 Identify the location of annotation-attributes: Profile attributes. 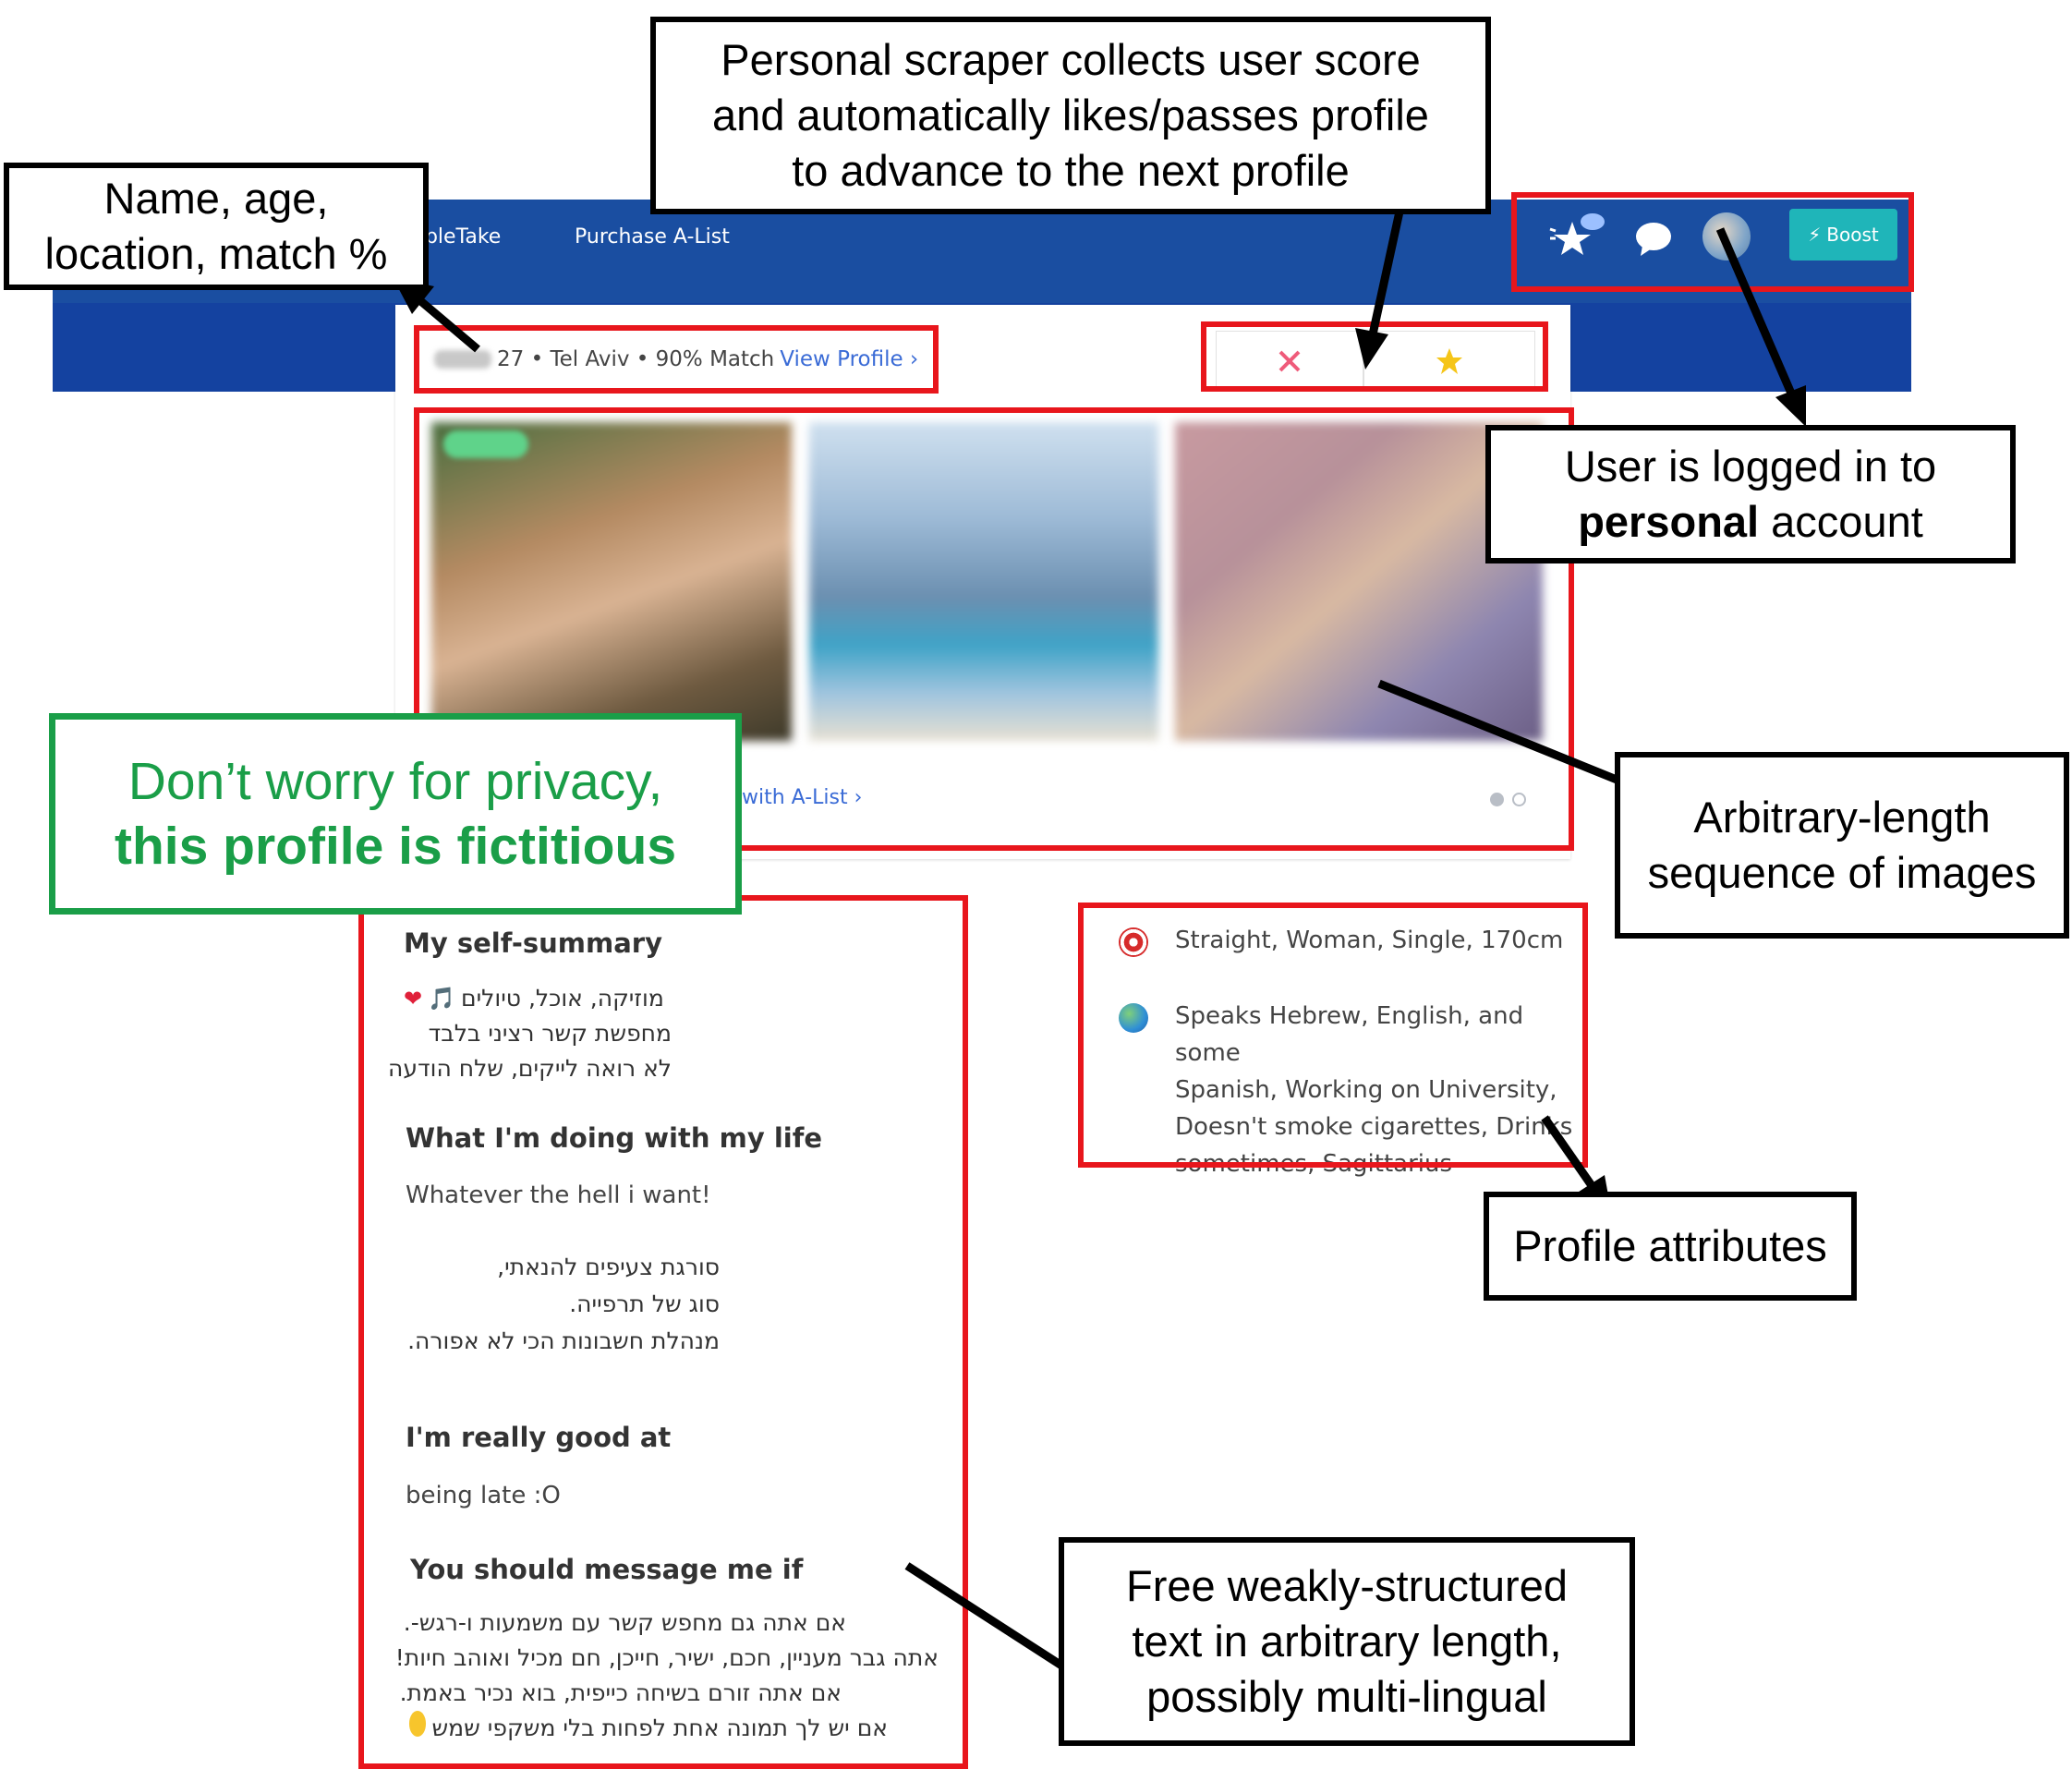
(1670, 1246).